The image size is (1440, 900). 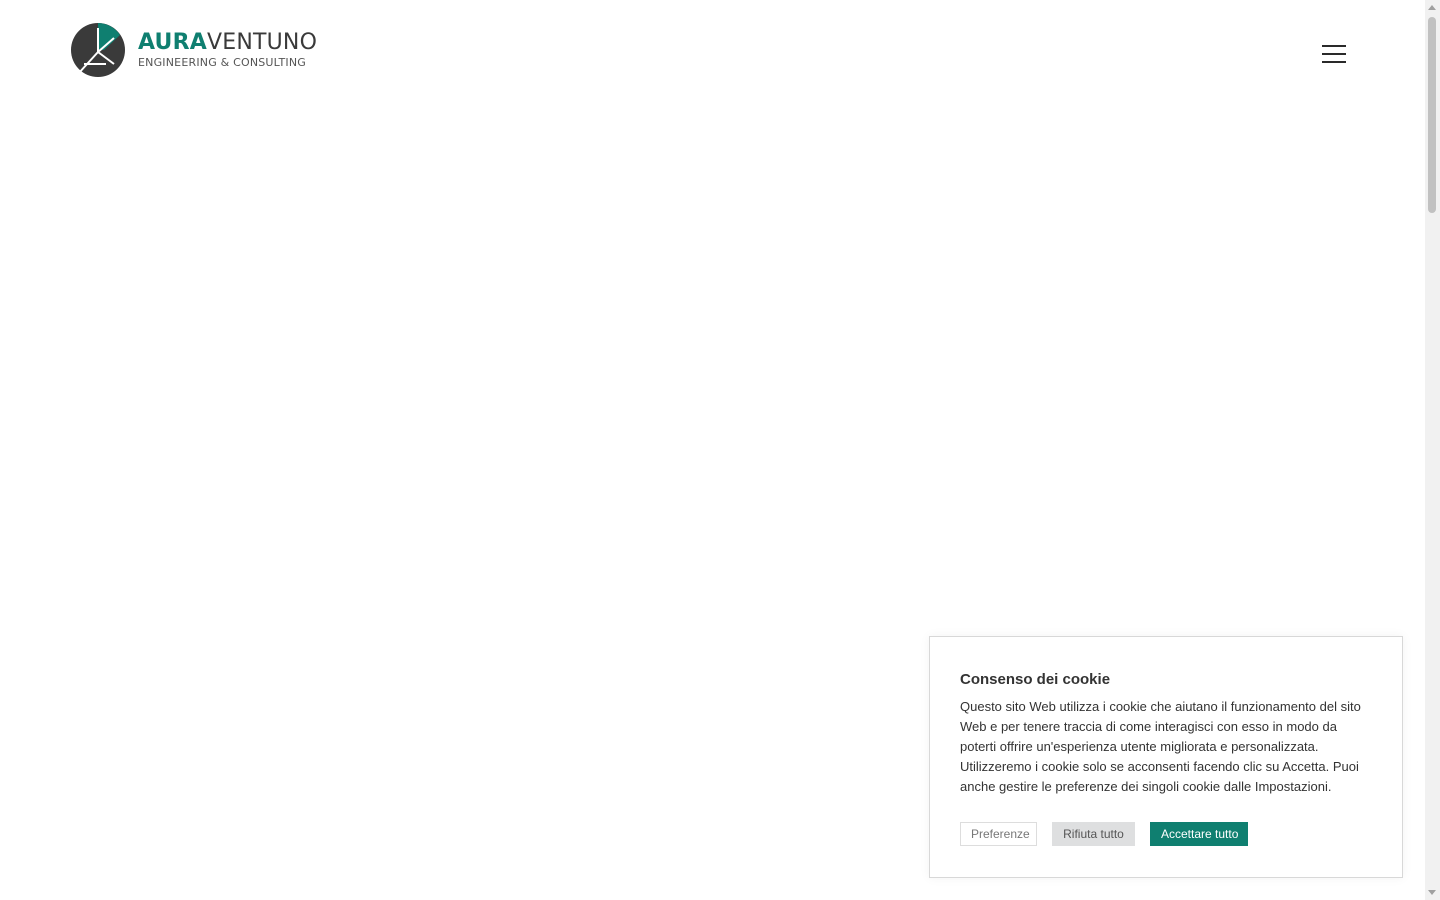 I want to click on accept-all-button: Accettare tutto, so click(x=1199, y=834).